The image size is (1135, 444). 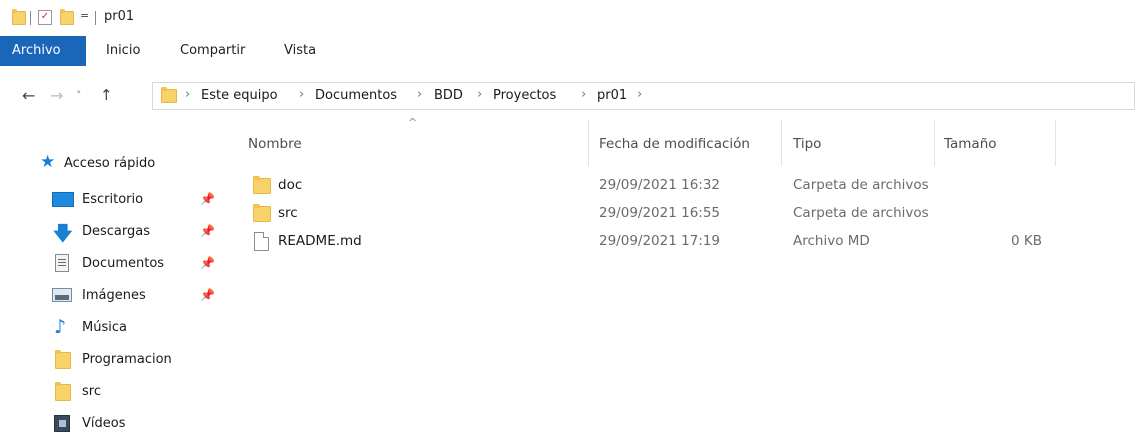 I want to click on title-bar: ✓ = pr01, so click(x=567, y=17).